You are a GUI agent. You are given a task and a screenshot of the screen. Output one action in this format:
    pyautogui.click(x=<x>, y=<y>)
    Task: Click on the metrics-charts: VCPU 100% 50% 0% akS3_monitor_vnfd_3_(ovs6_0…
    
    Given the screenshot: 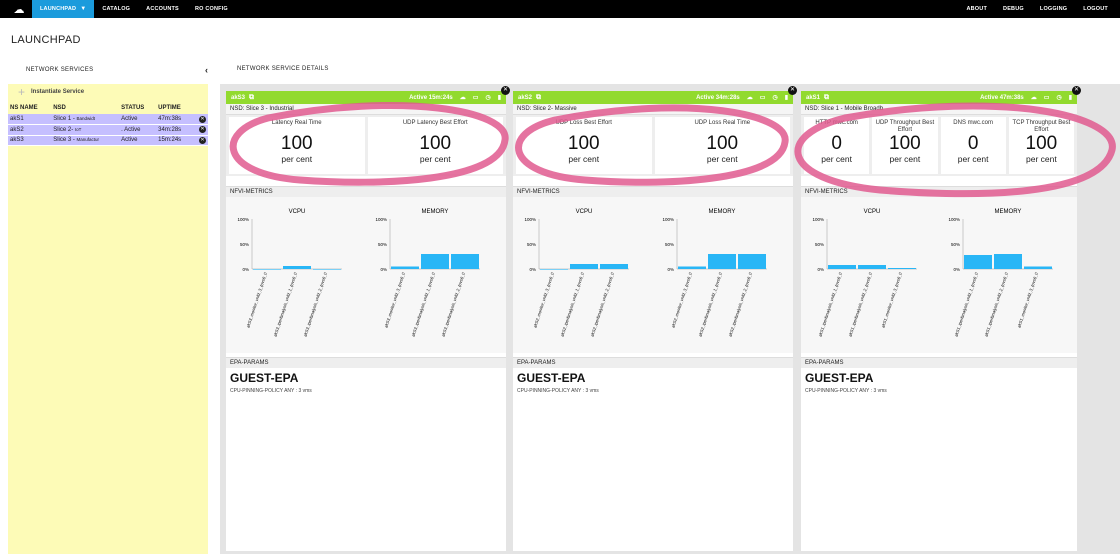 What is the action you would take?
    pyautogui.click(x=366, y=275)
    